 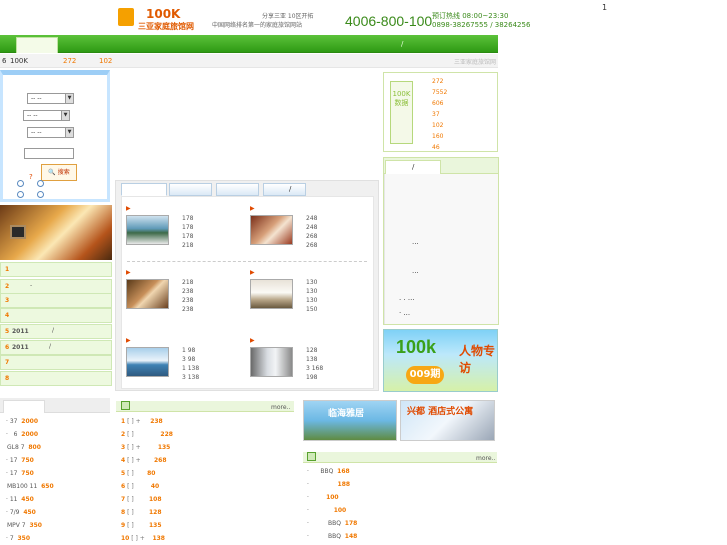 What do you see at coordinates (147, 434) in the screenshot?
I see `table-row: 2 [ ] 228` at bounding box center [147, 434].